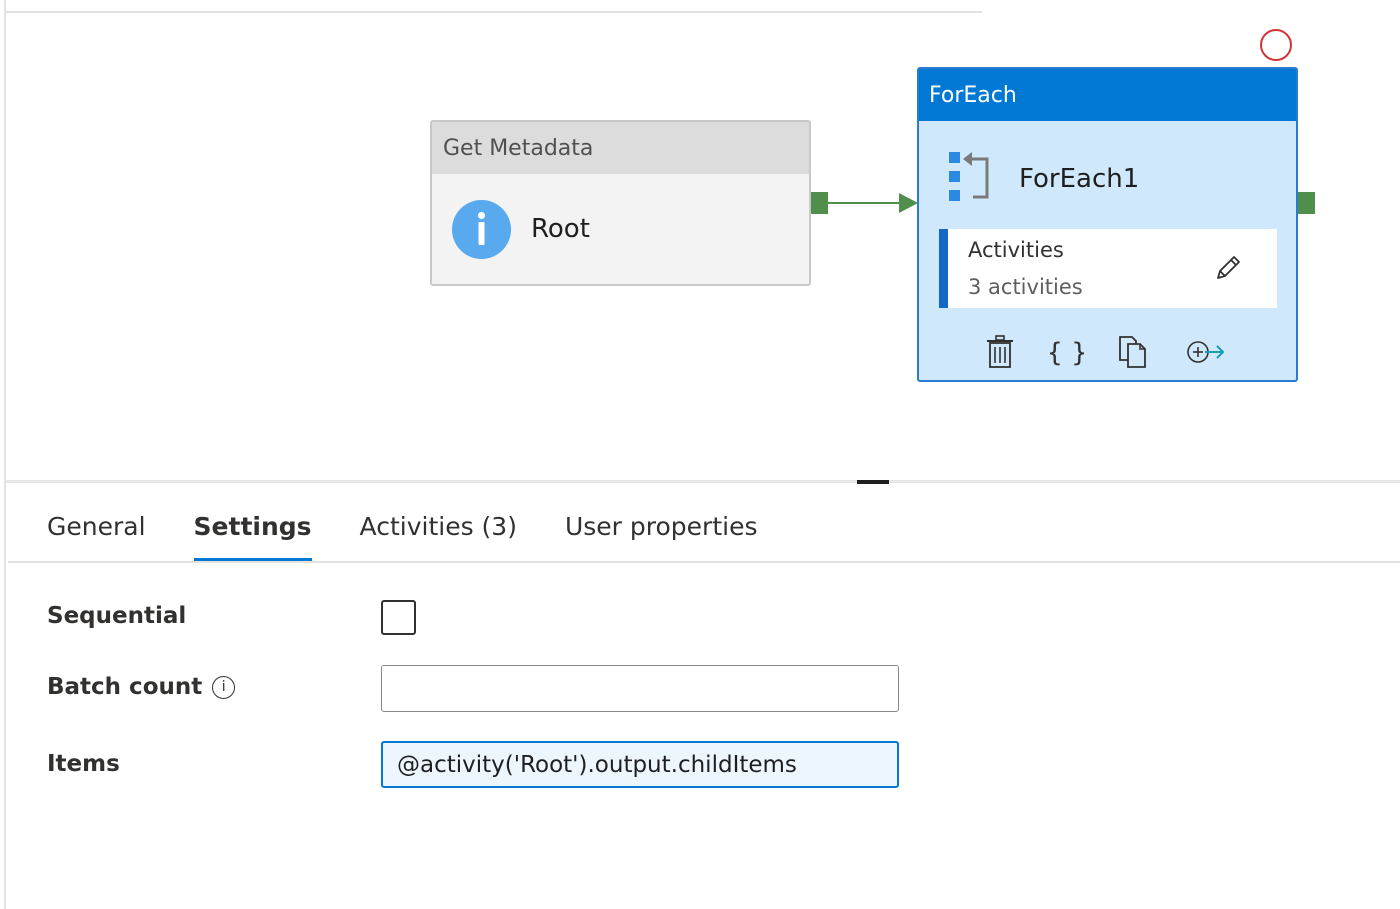  Describe the element at coordinates (1228, 268) in the screenshot. I see `pencil-icon` at that location.